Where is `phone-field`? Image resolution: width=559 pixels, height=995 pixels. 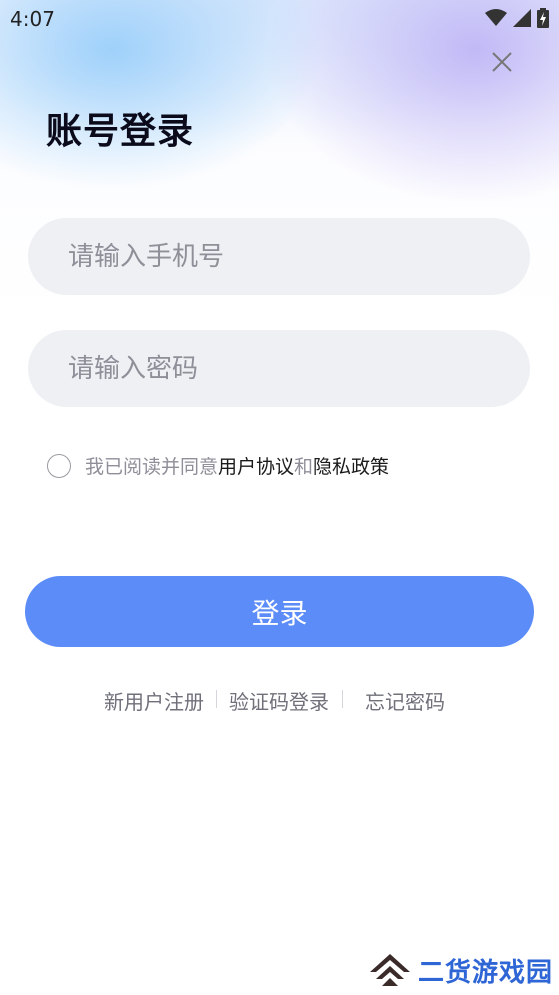
phone-field is located at coordinates (279, 256).